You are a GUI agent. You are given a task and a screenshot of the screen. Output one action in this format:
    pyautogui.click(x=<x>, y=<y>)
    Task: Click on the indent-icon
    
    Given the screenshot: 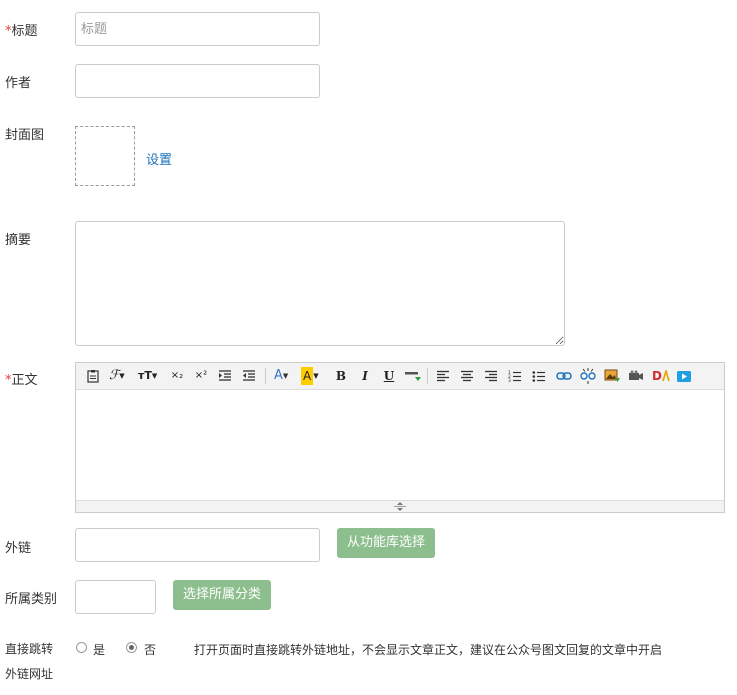 What is the action you would take?
    pyautogui.click(x=225, y=376)
    